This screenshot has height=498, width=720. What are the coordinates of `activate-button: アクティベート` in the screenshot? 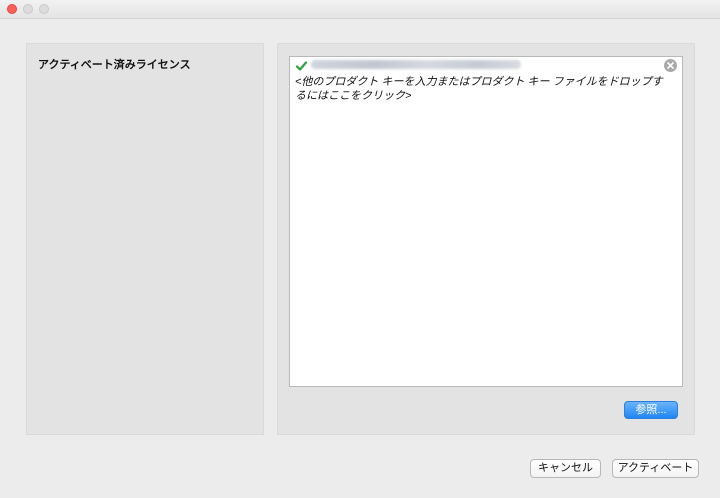 It's located at (655, 468).